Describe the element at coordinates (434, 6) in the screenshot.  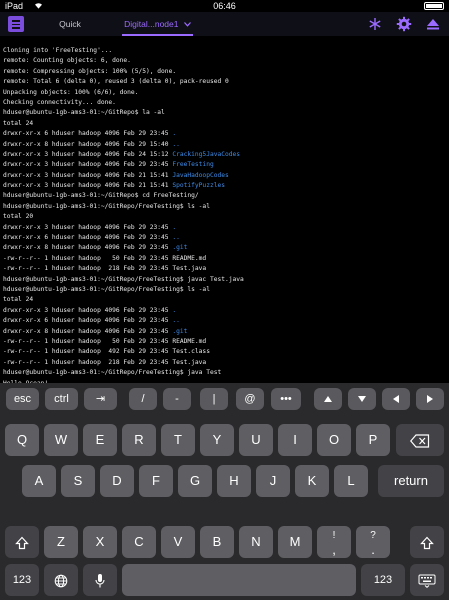
I see `battery-icon` at that location.